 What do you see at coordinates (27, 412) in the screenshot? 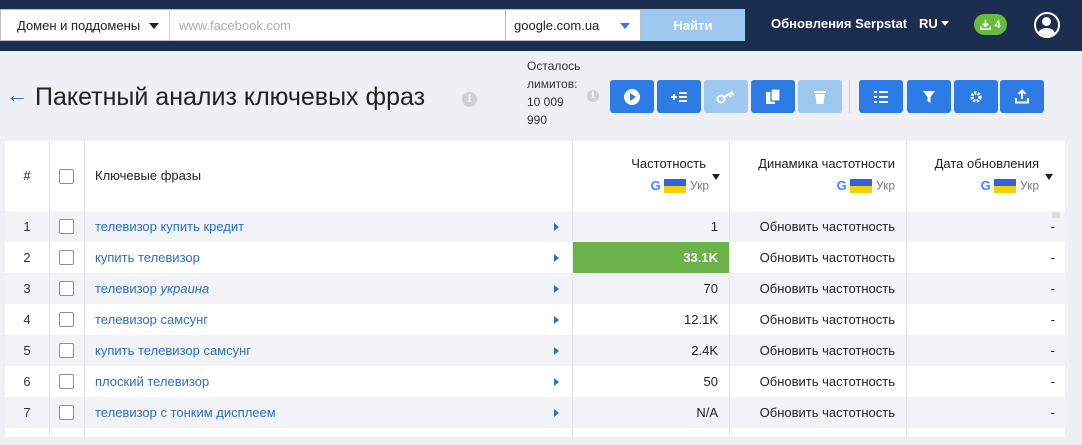
I see `row-number: 7` at bounding box center [27, 412].